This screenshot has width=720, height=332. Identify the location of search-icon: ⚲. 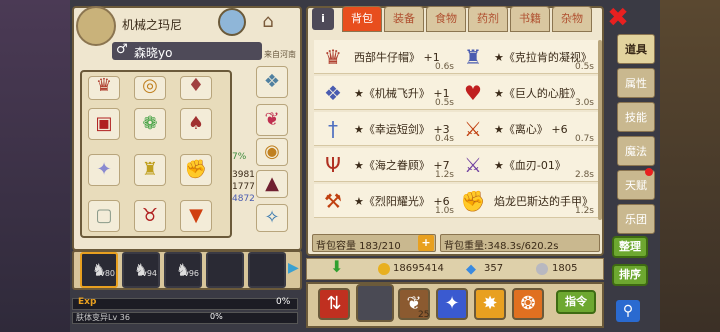
(628, 311).